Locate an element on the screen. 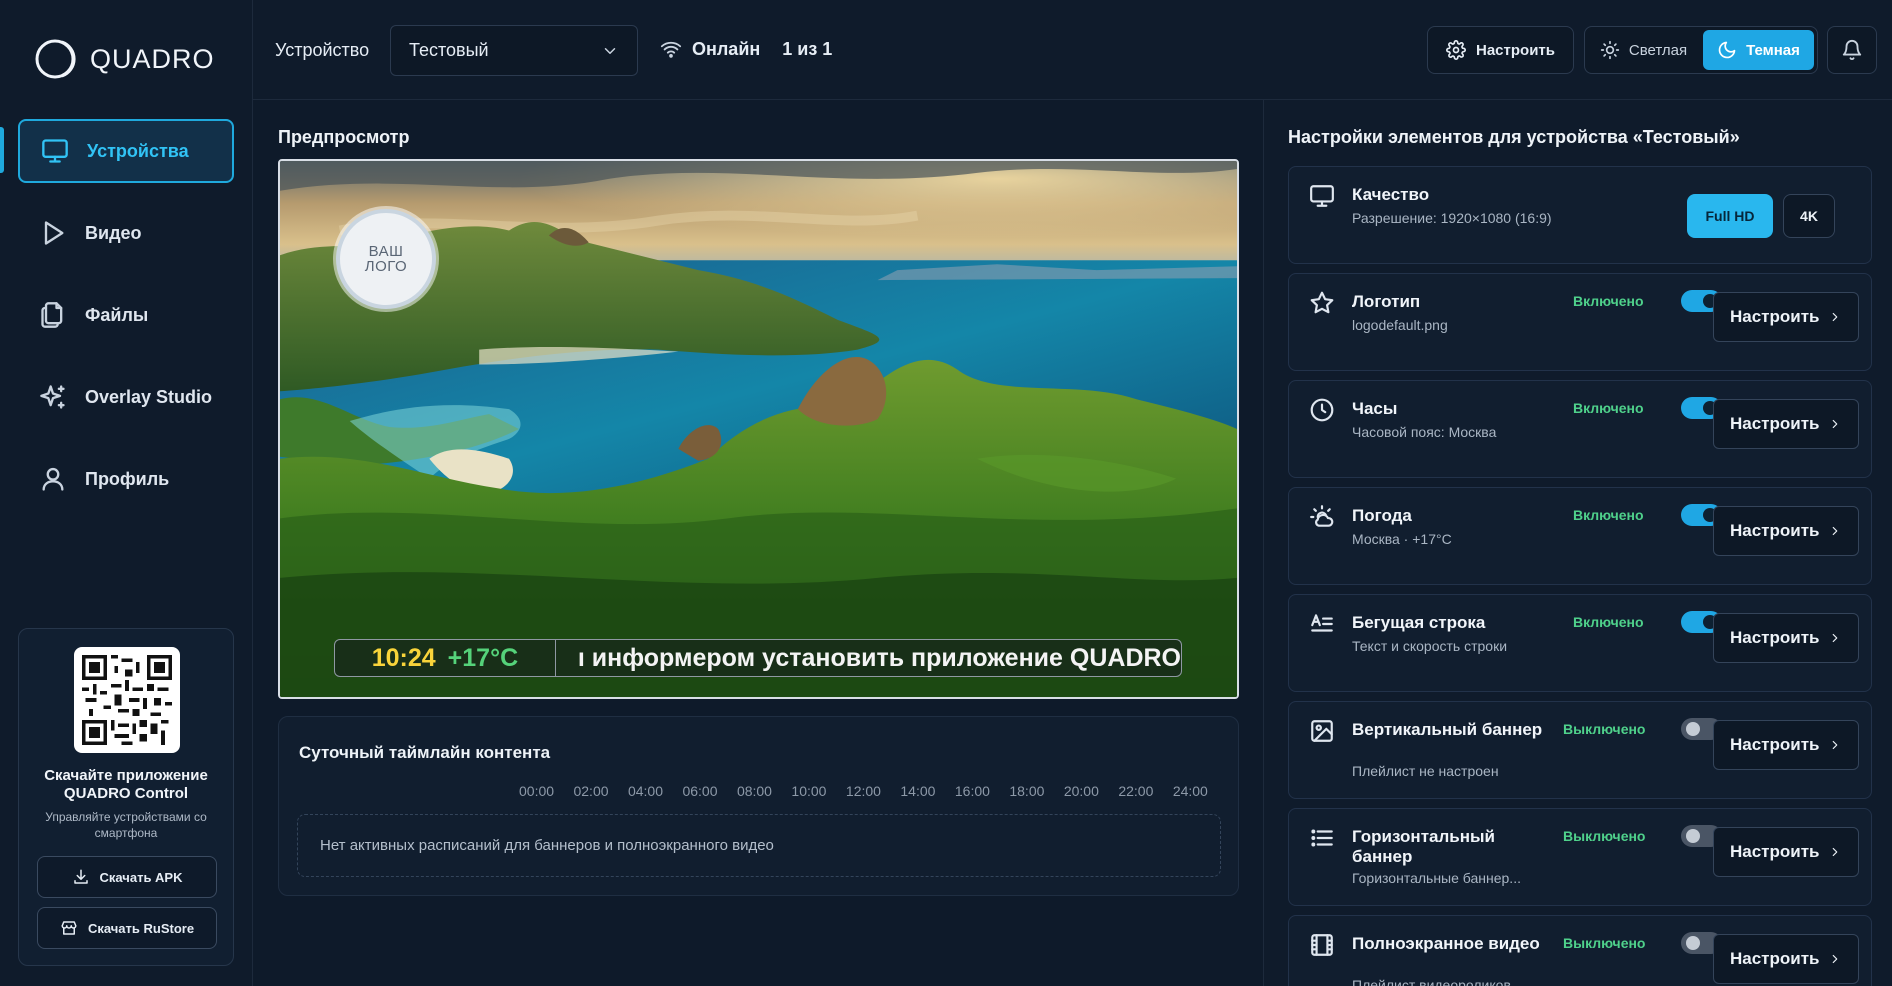  timeline-tick: 24:00 is located at coordinates (1190, 791).